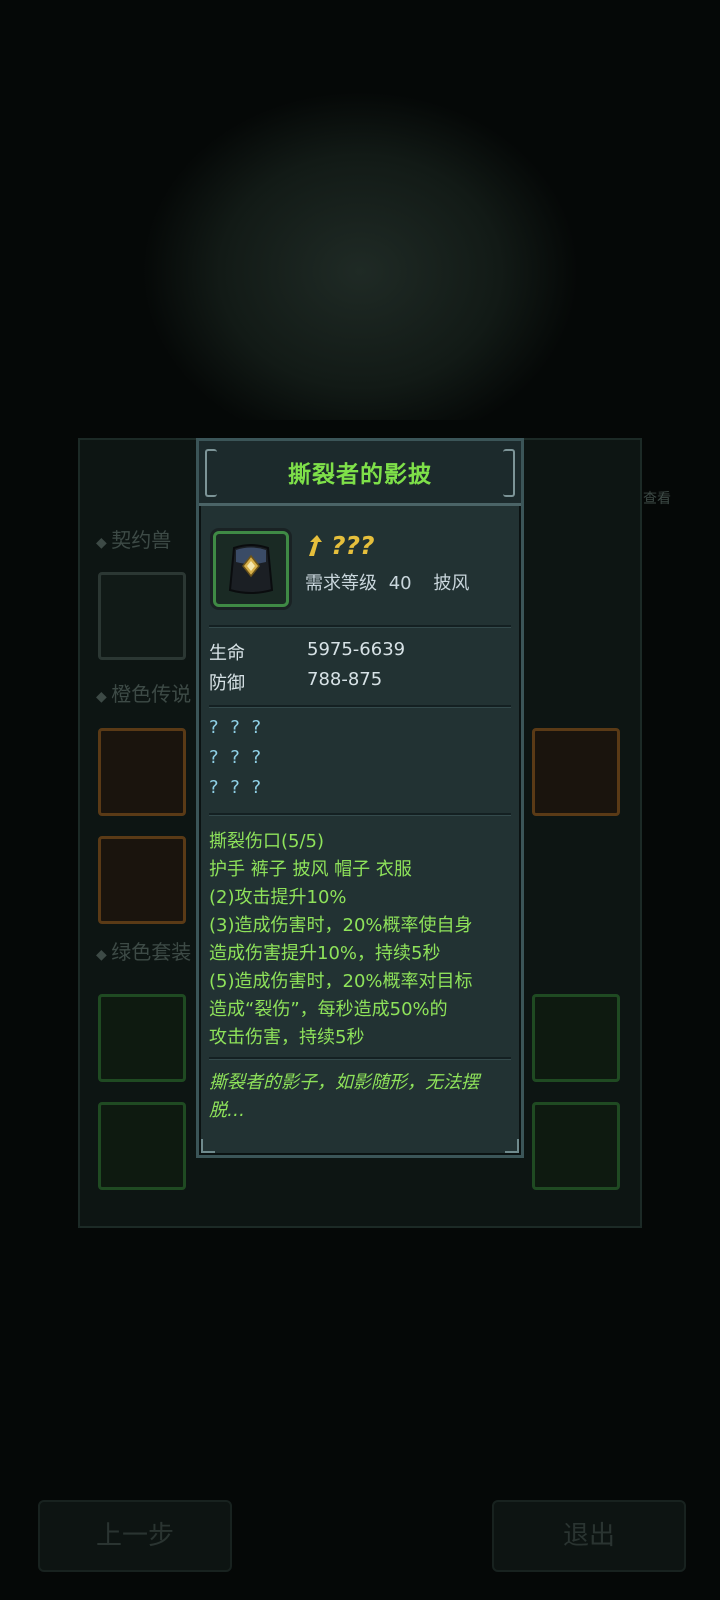 Image resolution: width=720 pixels, height=1600 pixels. What do you see at coordinates (400, 583) in the screenshot?
I see `requirement-level: 40` at bounding box center [400, 583].